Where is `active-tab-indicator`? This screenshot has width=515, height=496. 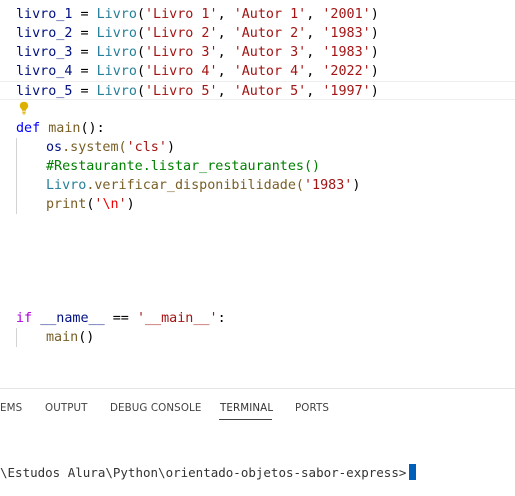 active-tab-indicator is located at coordinates (245, 419).